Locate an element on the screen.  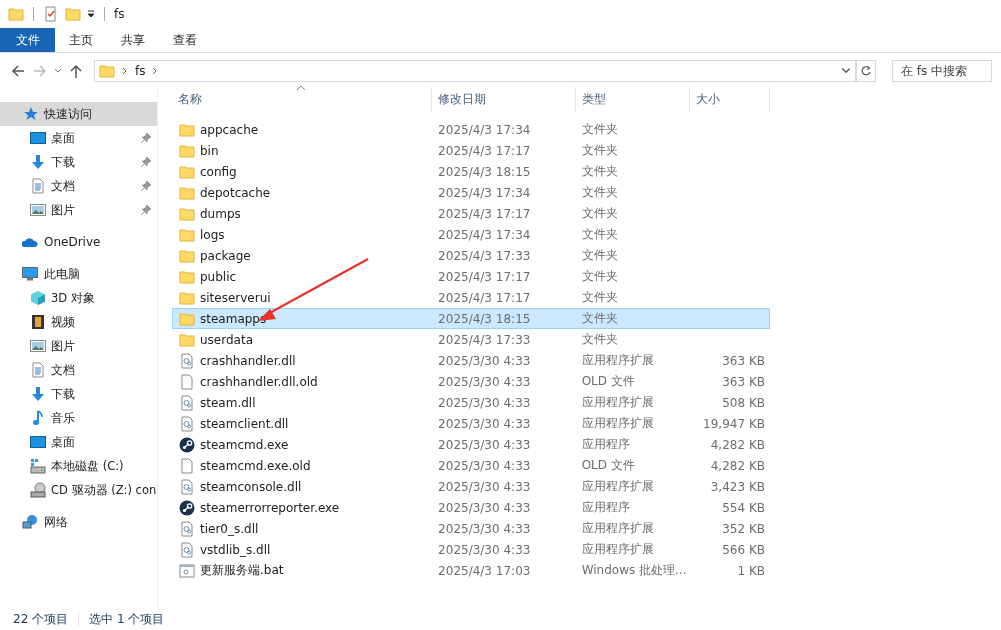
breadcrumb: fs is located at coordinates (140, 71).